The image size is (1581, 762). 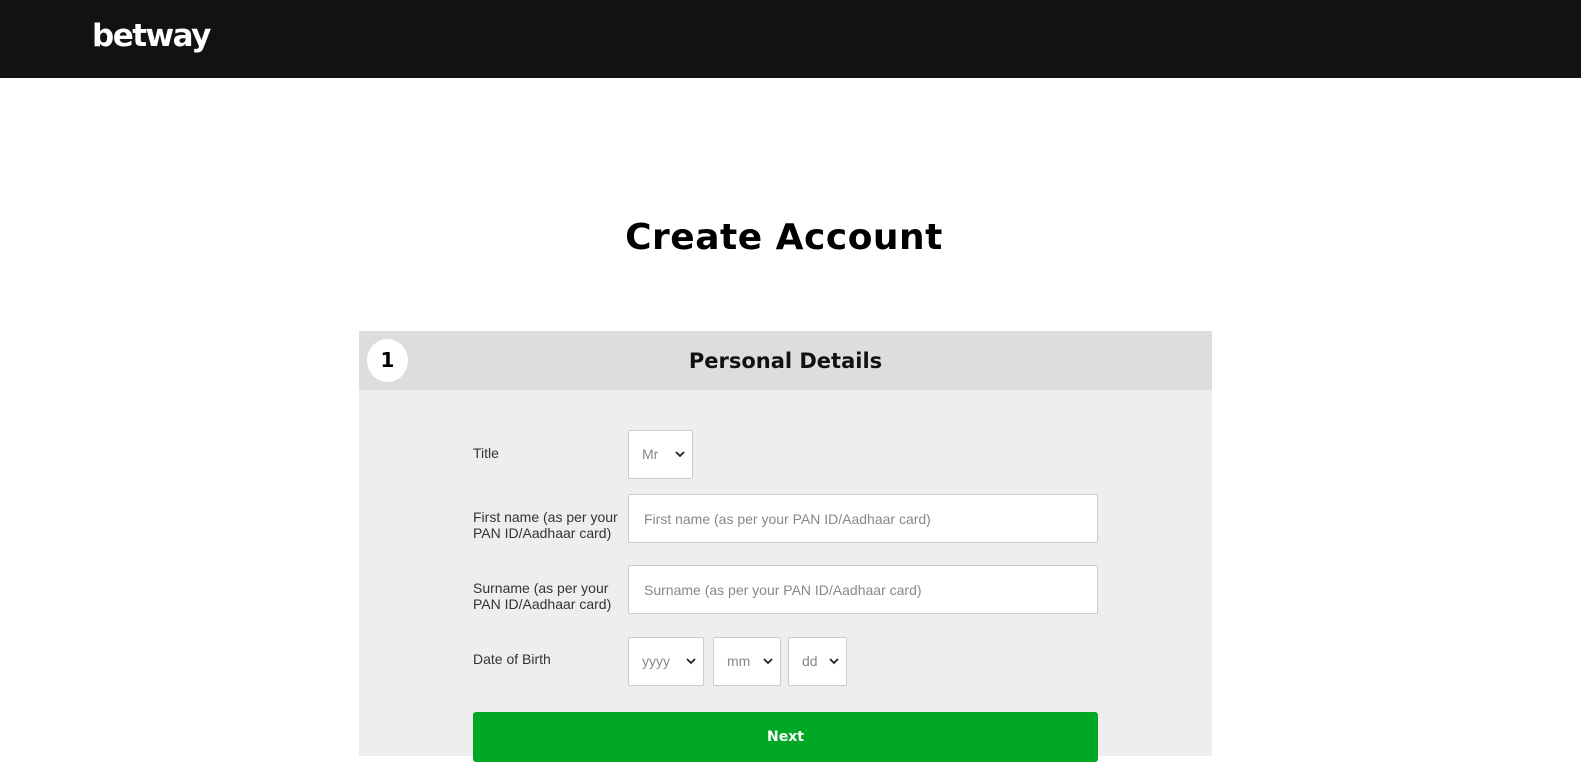 What do you see at coordinates (863, 589) in the screenshot?
I see `surname-input` at bounding box center [863, 589].